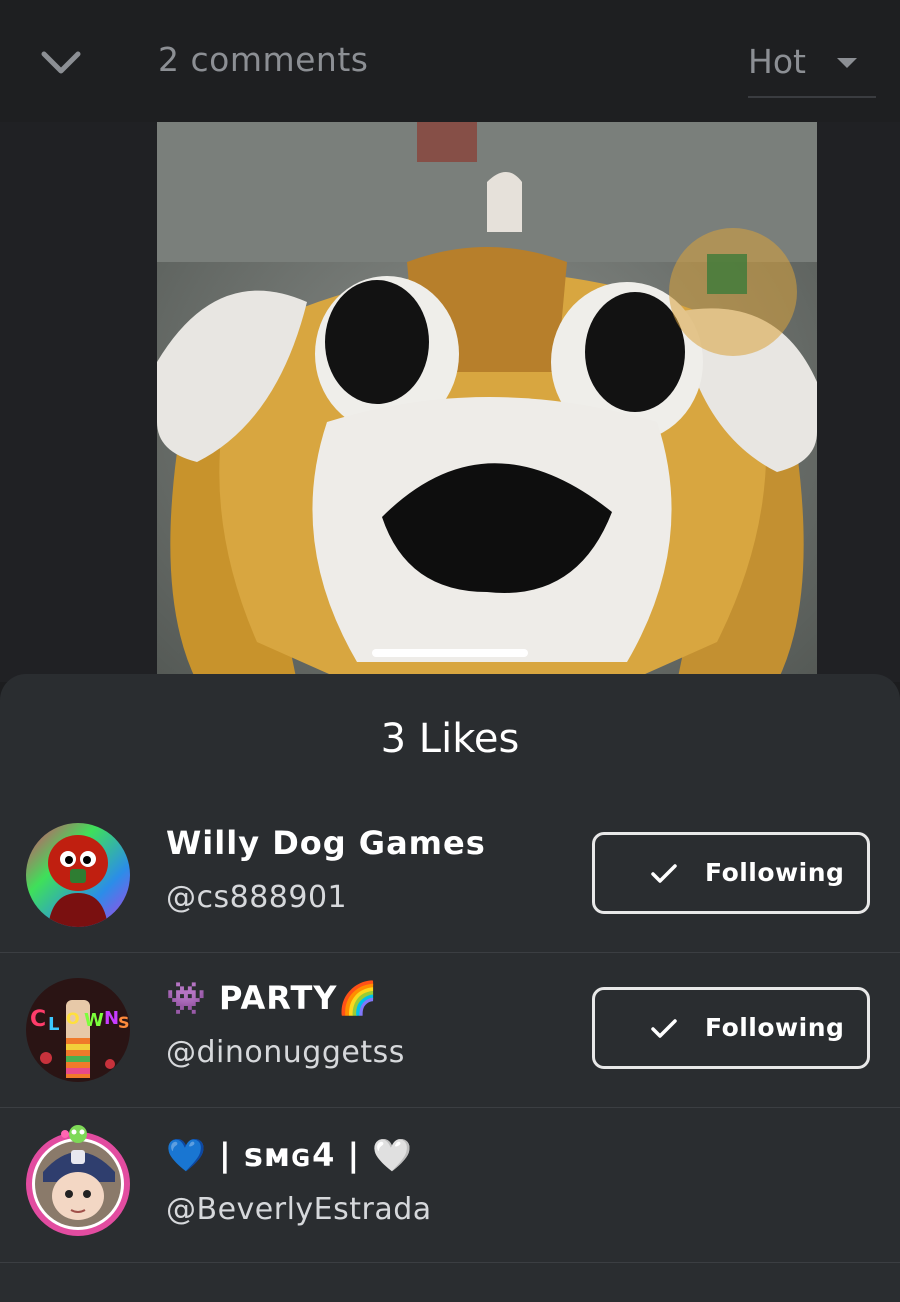  Describe the element at coordinates (257, 897) in the screenshot. I see `user-handle: @cs888901` at that location.